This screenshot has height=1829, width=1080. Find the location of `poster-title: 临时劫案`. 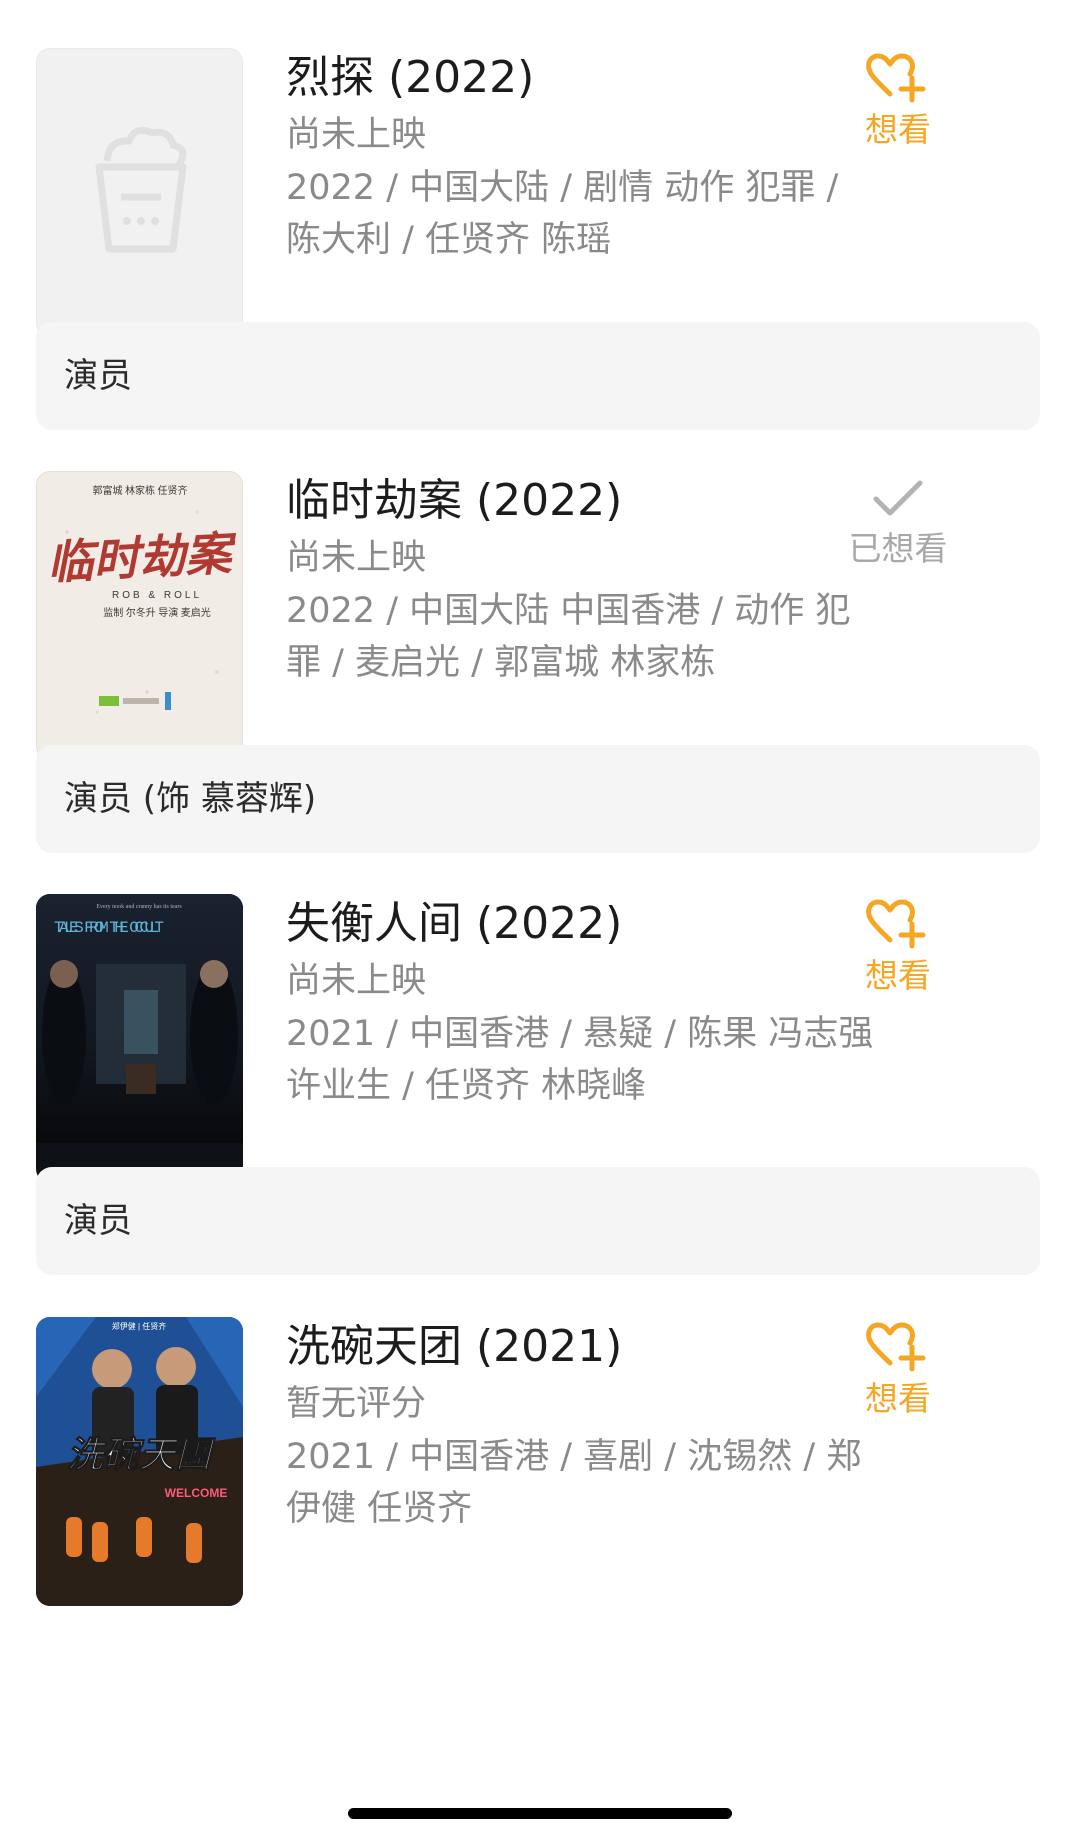

poster-title: 临时劫案 is located at coordinates (142, 558).